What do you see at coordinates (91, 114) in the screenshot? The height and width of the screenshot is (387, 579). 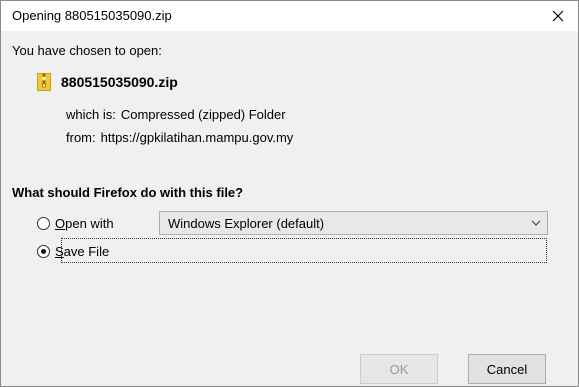 I see `file-type-label: which is:` at bounding box center [91, 114].